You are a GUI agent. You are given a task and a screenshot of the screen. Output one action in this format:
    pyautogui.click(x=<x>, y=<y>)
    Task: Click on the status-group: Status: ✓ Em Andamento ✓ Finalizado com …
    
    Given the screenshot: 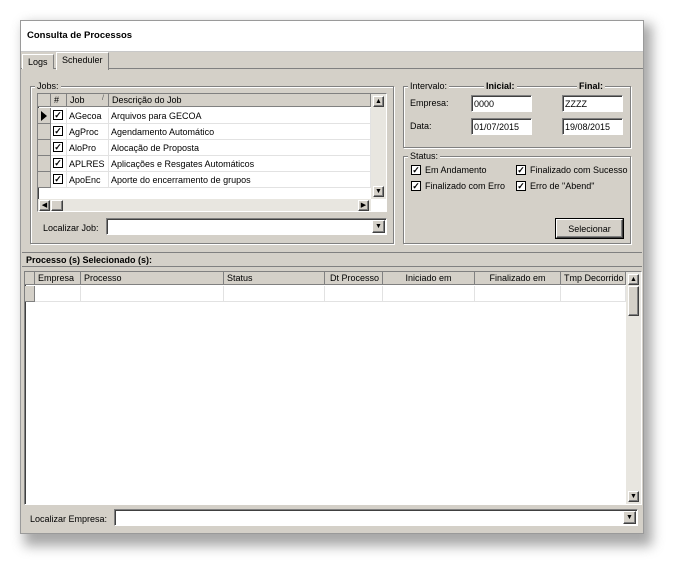 What is the action you would take?
    pyautogui.click(x=517, y=197)
    